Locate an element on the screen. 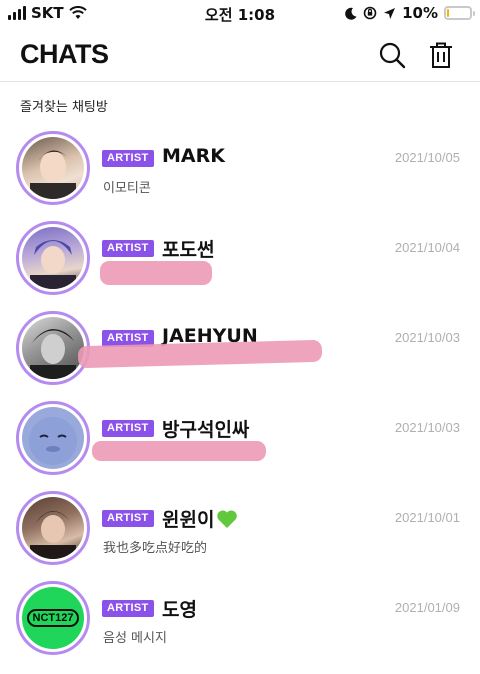  green-heart-icon is located at coordinates (227, 519).